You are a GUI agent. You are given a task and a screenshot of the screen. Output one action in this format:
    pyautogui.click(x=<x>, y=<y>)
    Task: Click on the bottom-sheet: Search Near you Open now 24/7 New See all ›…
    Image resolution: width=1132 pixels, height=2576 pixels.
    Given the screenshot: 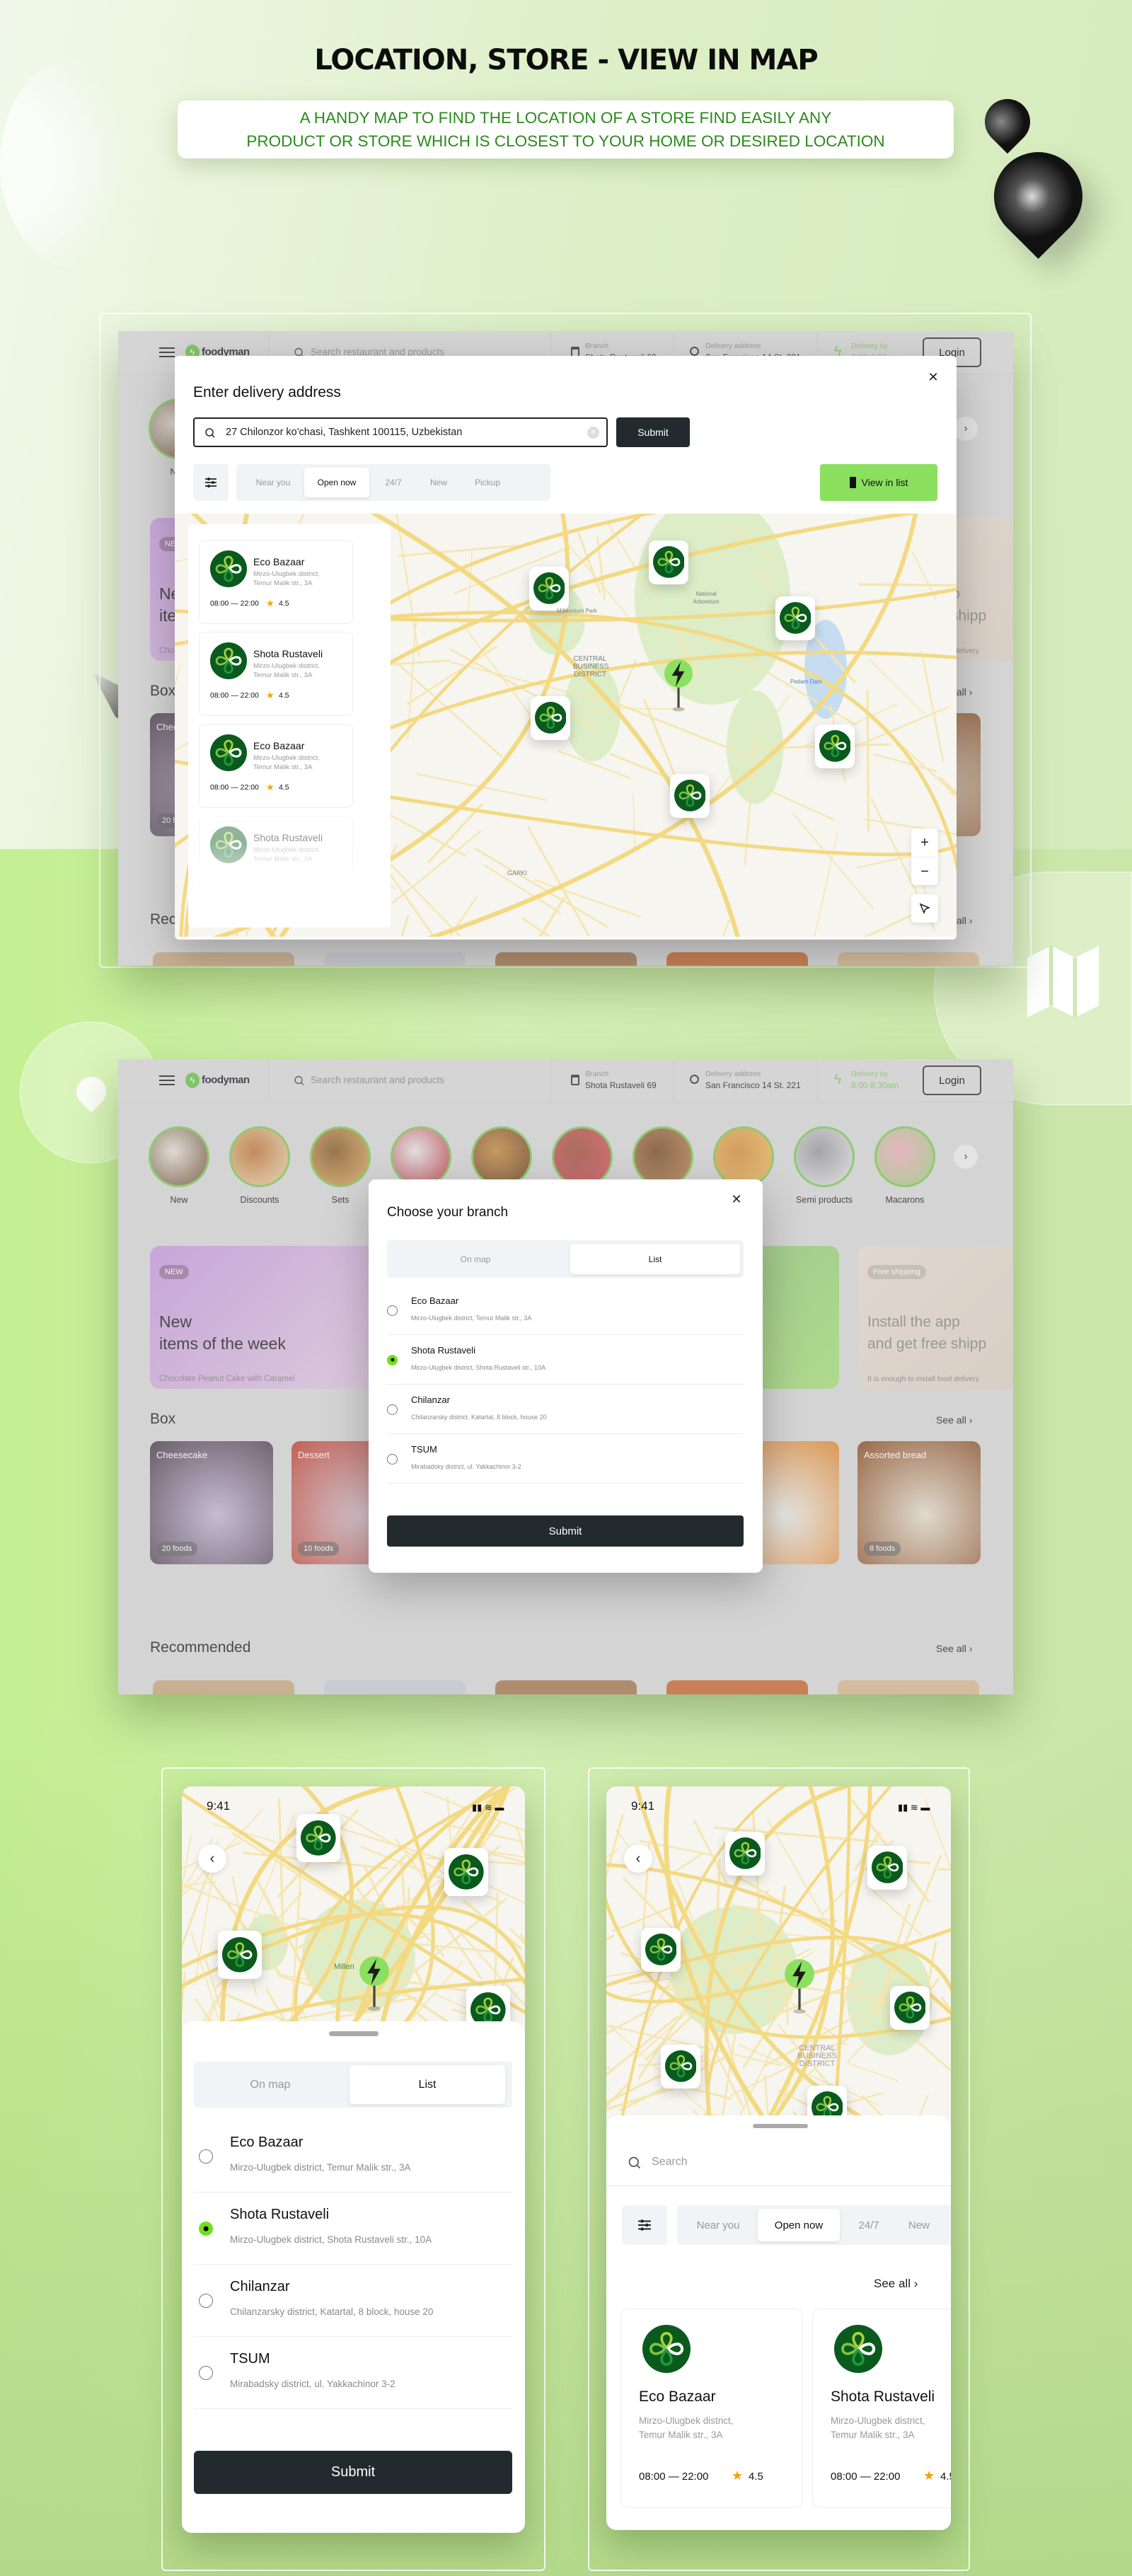 What is the action you would take?
    pyautogui.click(x=779, y=2322)
    